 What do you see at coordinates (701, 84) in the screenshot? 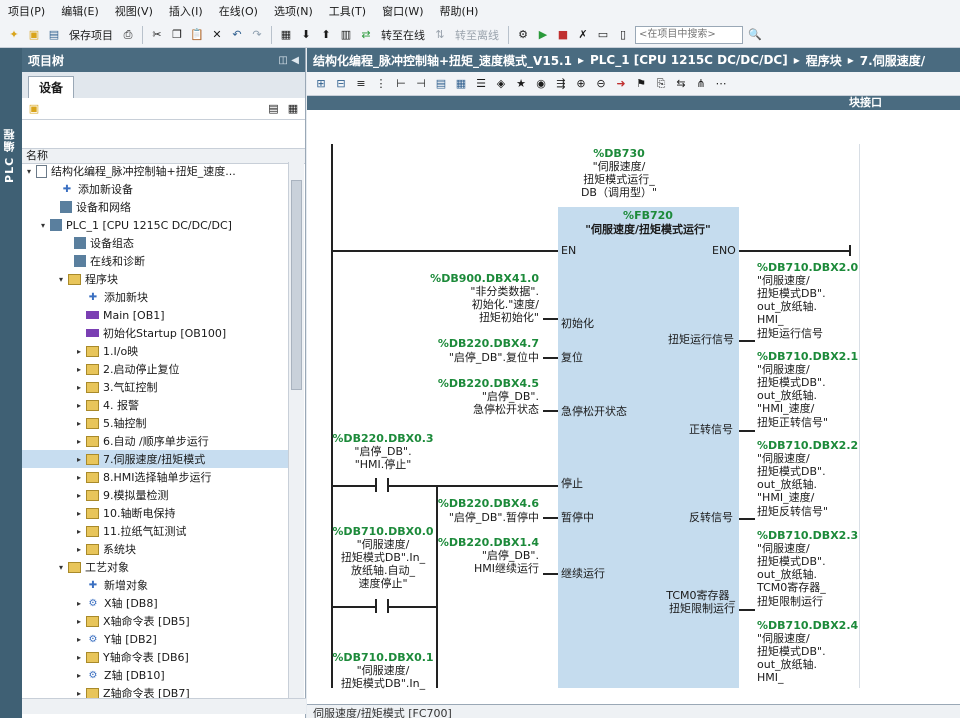
I see `network-display-icon: ⋔` at bounding box center [701, 84].